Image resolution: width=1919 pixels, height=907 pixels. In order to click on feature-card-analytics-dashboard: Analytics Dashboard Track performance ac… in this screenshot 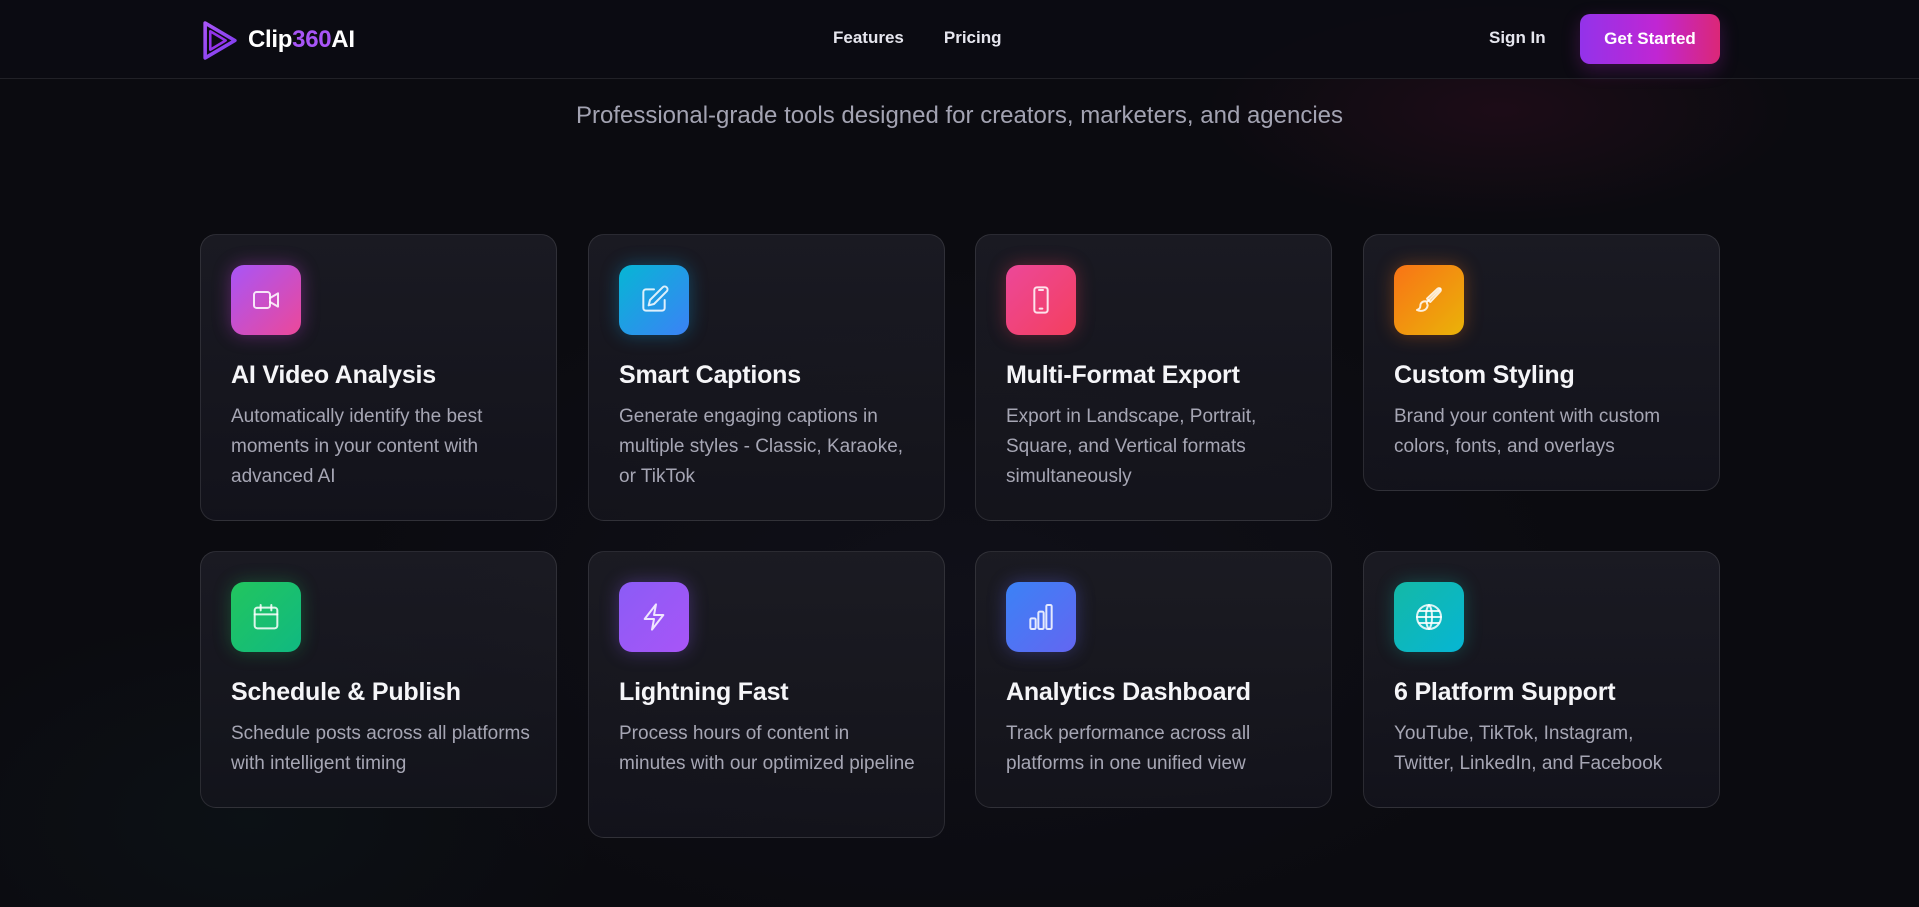, I will do `click(1153, 679)`.